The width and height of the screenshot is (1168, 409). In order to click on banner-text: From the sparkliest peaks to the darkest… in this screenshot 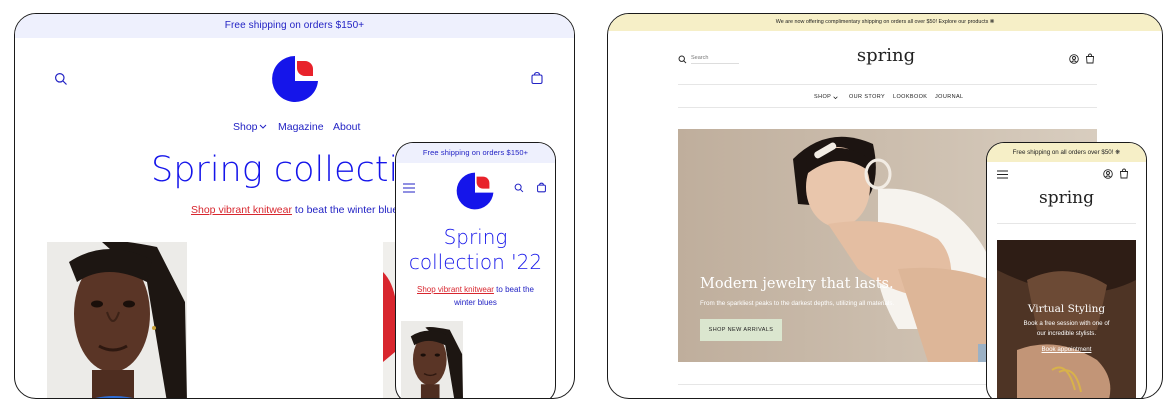, I will do `click(797, 303)`.